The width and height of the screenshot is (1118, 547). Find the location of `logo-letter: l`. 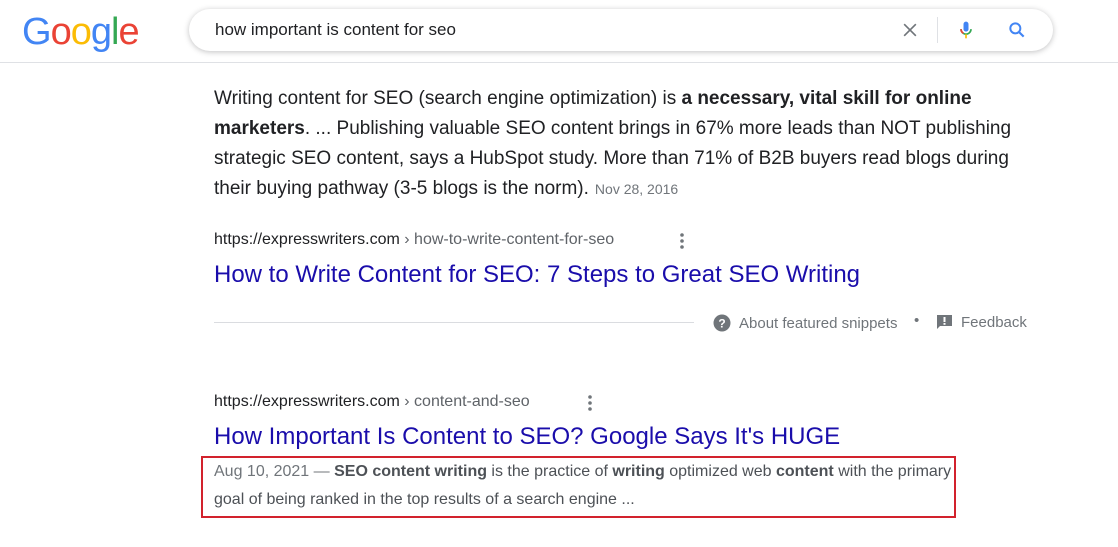

logo-letter: l is located at coordinates (115, 32).